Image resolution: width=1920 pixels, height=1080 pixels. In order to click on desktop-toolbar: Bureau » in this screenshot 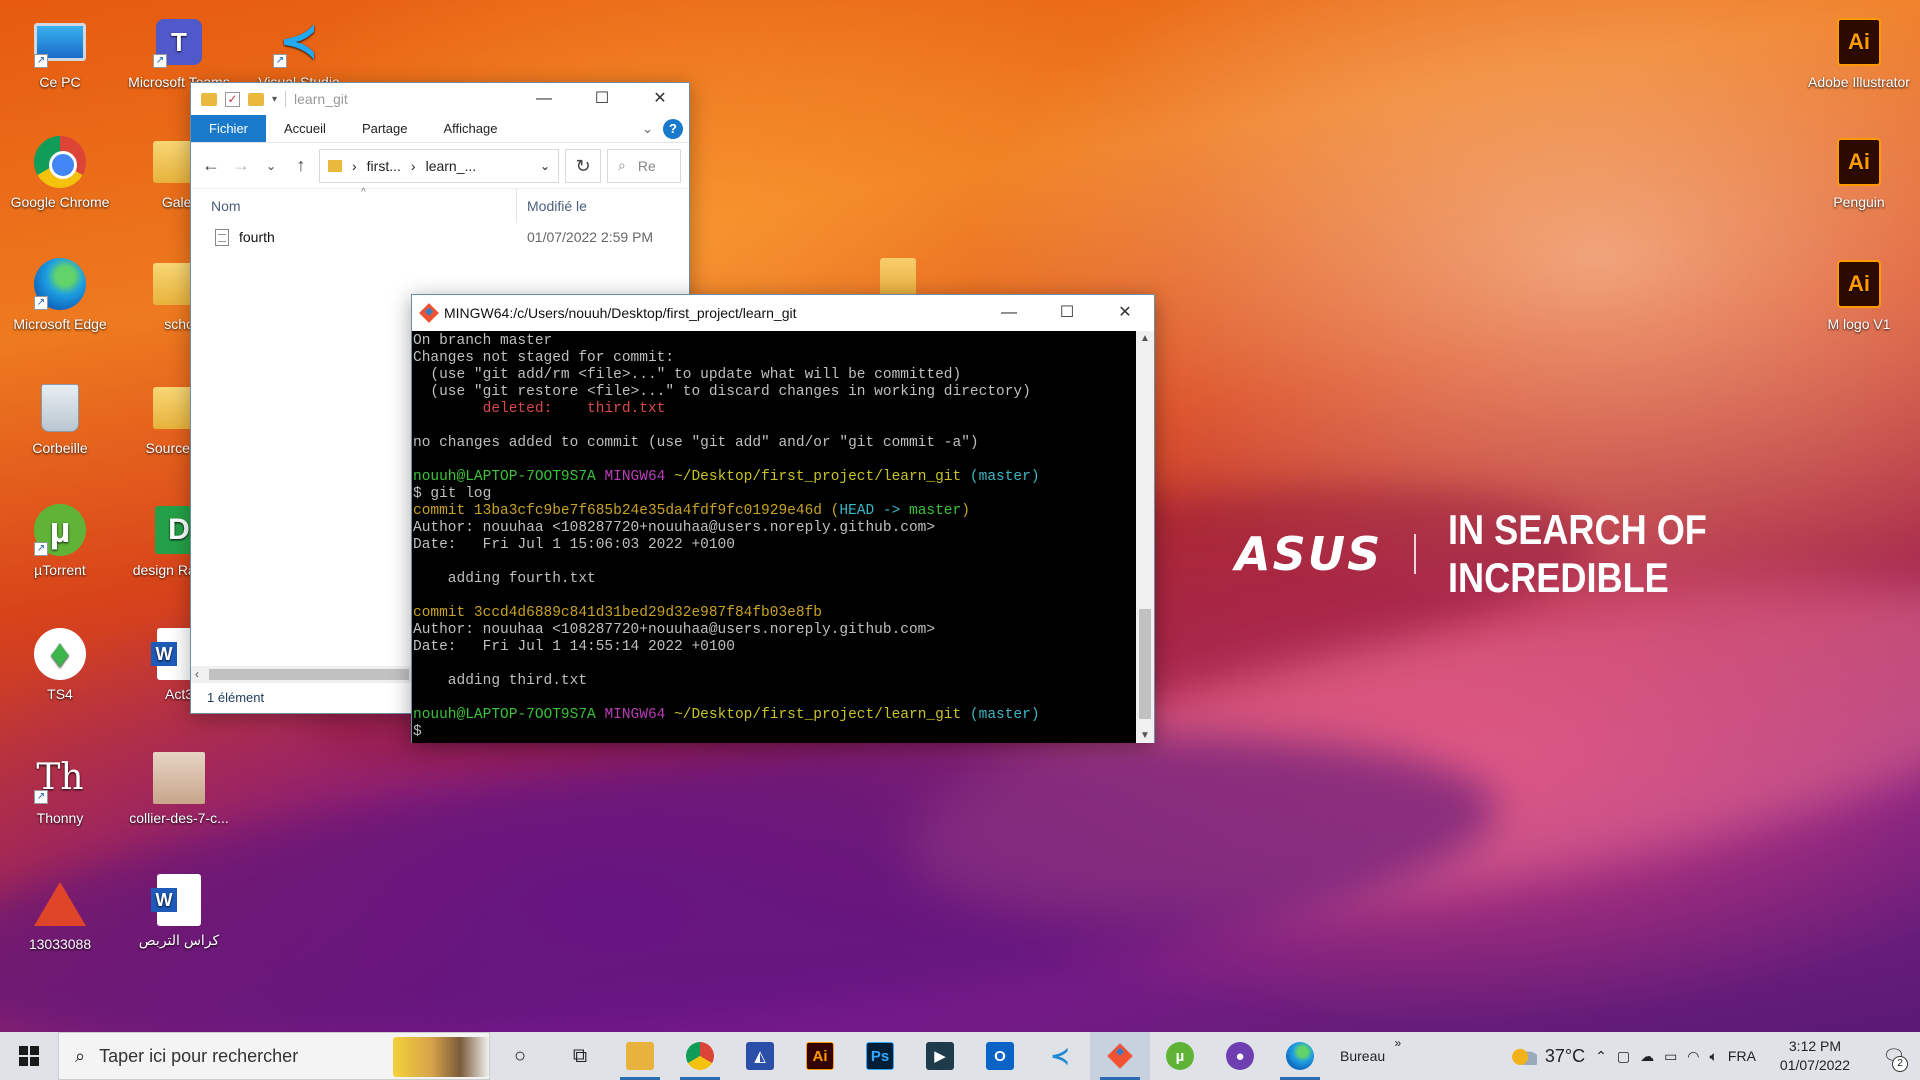, I will do `click(1365, 1050)`.